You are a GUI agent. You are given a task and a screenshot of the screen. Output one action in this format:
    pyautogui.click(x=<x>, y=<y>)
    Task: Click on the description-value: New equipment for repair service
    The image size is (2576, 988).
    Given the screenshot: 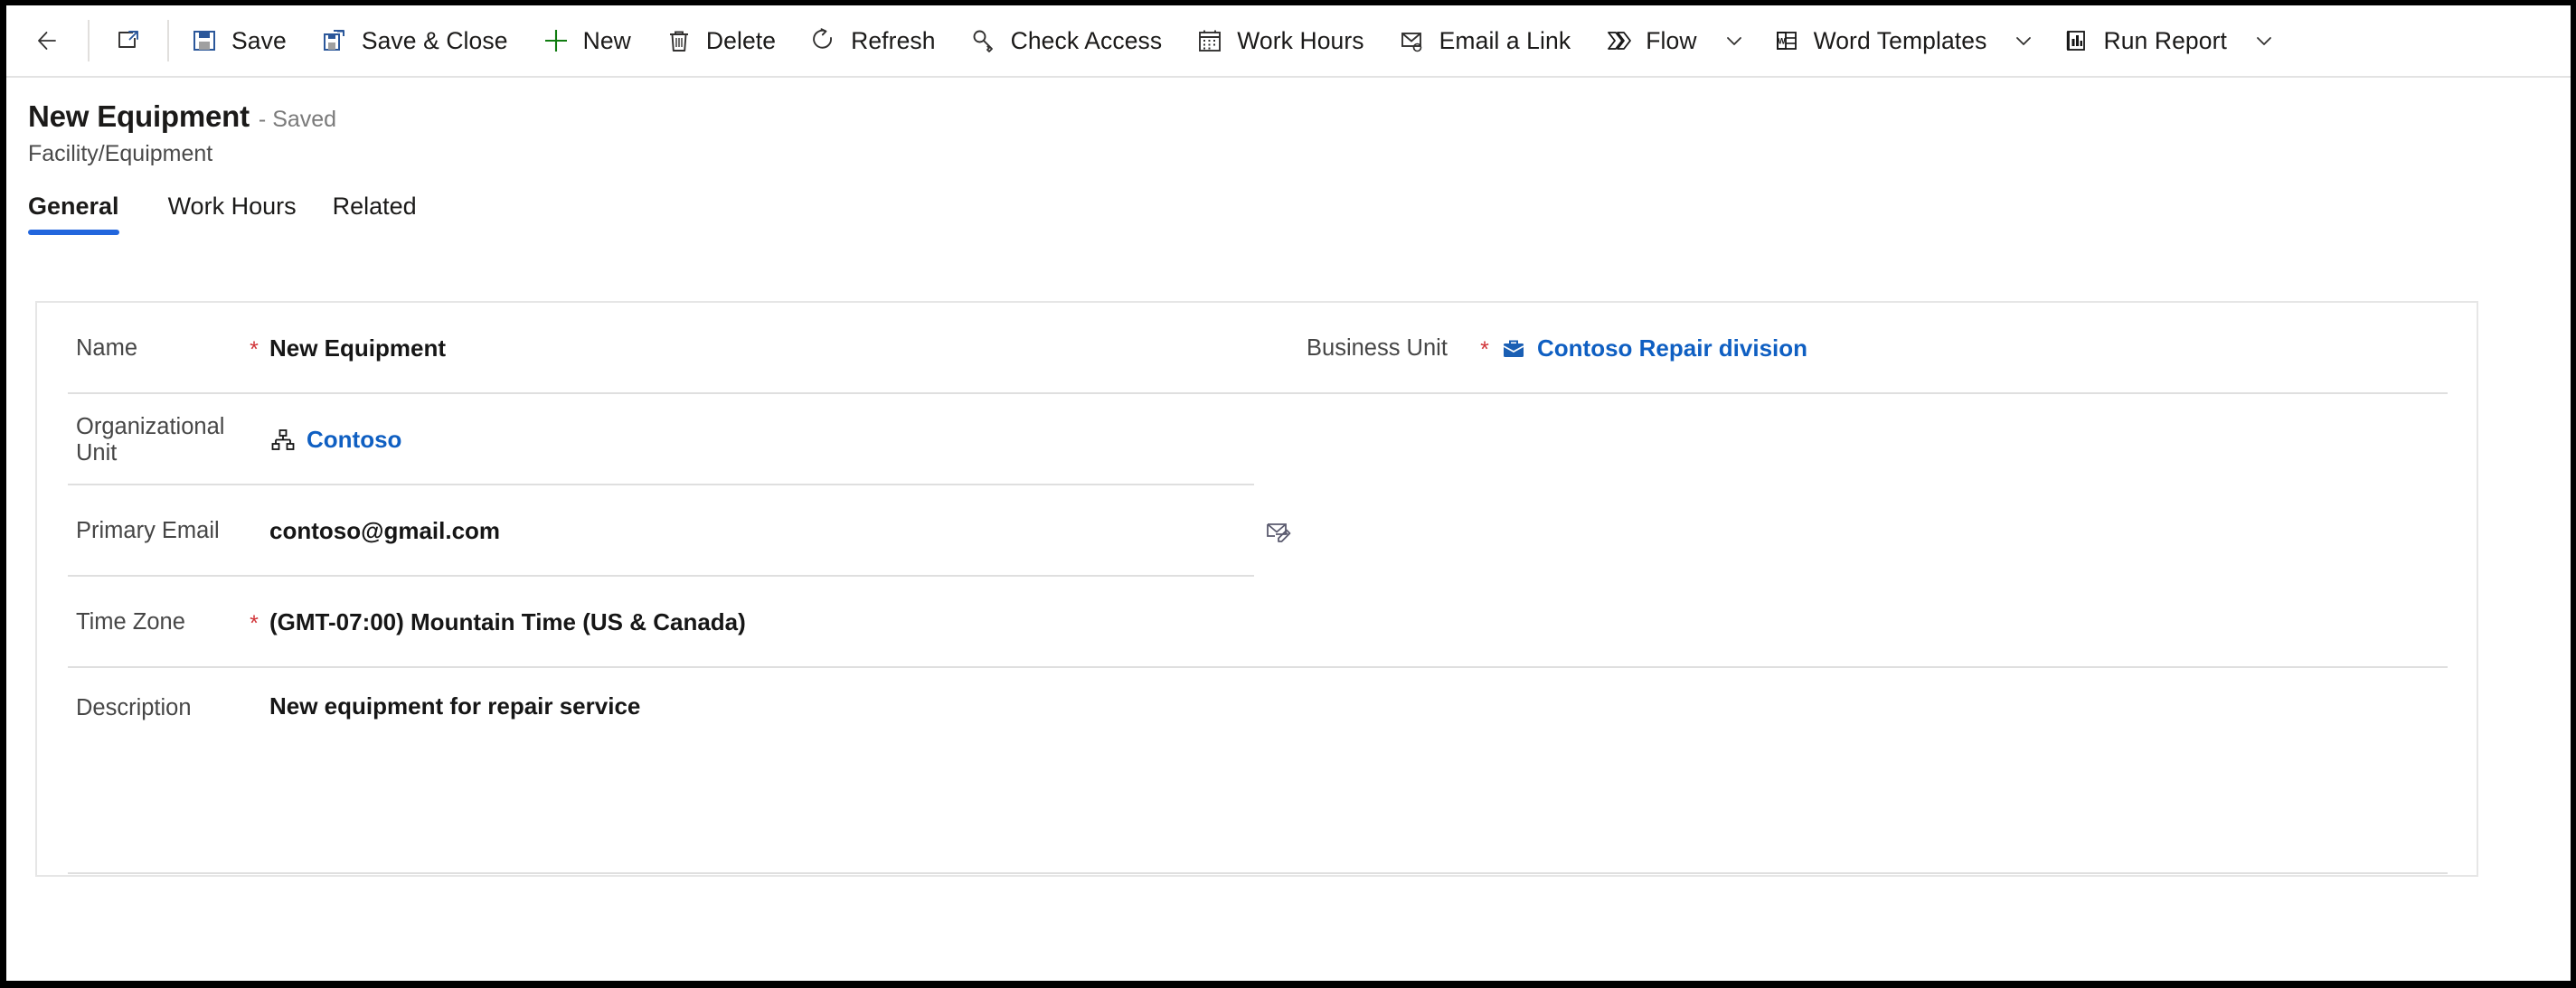 What is the action you would take?
    pyautogui.click(x=454, y=706)
    